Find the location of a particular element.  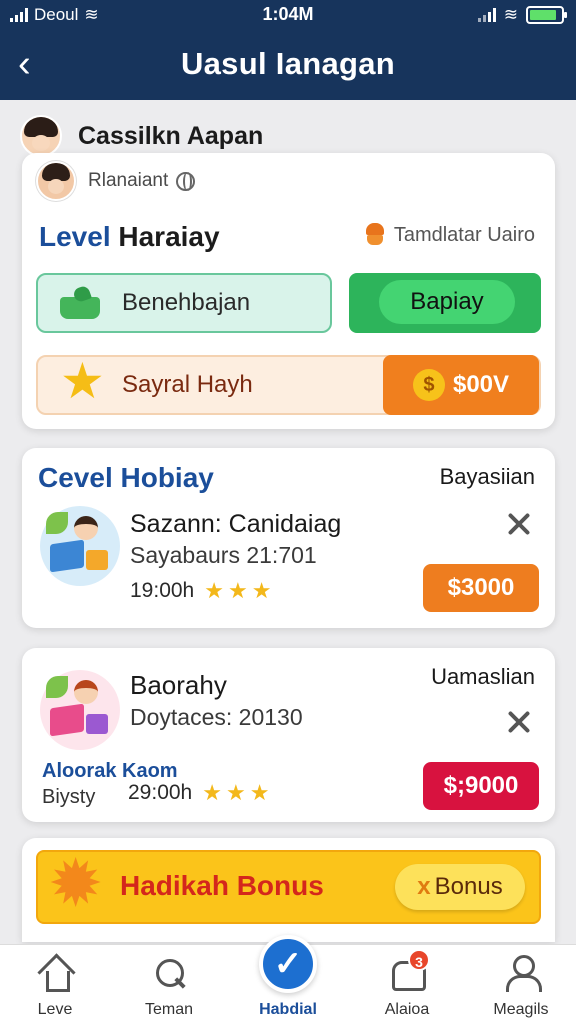

app-bar: ‹ Uasul Ianagan is located at coordinates (288, 65).